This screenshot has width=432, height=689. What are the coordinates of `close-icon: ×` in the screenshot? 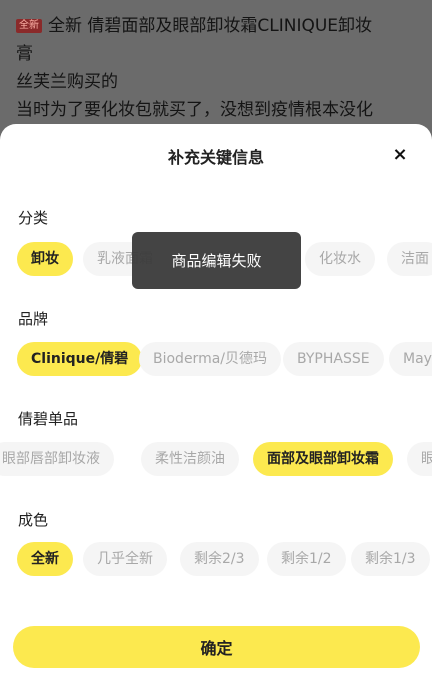 It's located at (400, 154).